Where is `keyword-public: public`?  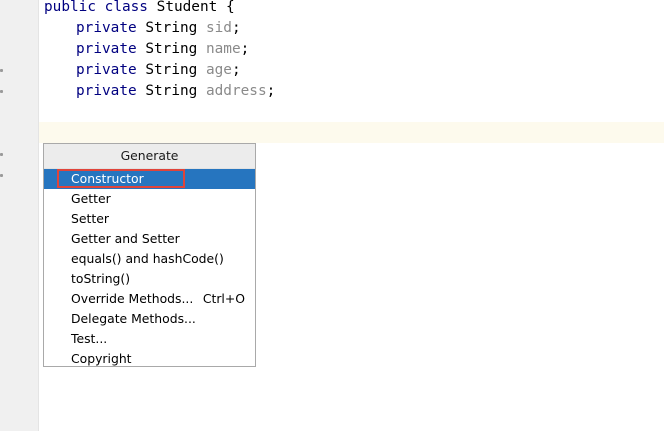
keyword-public: public is located at coordinates (70, 7).